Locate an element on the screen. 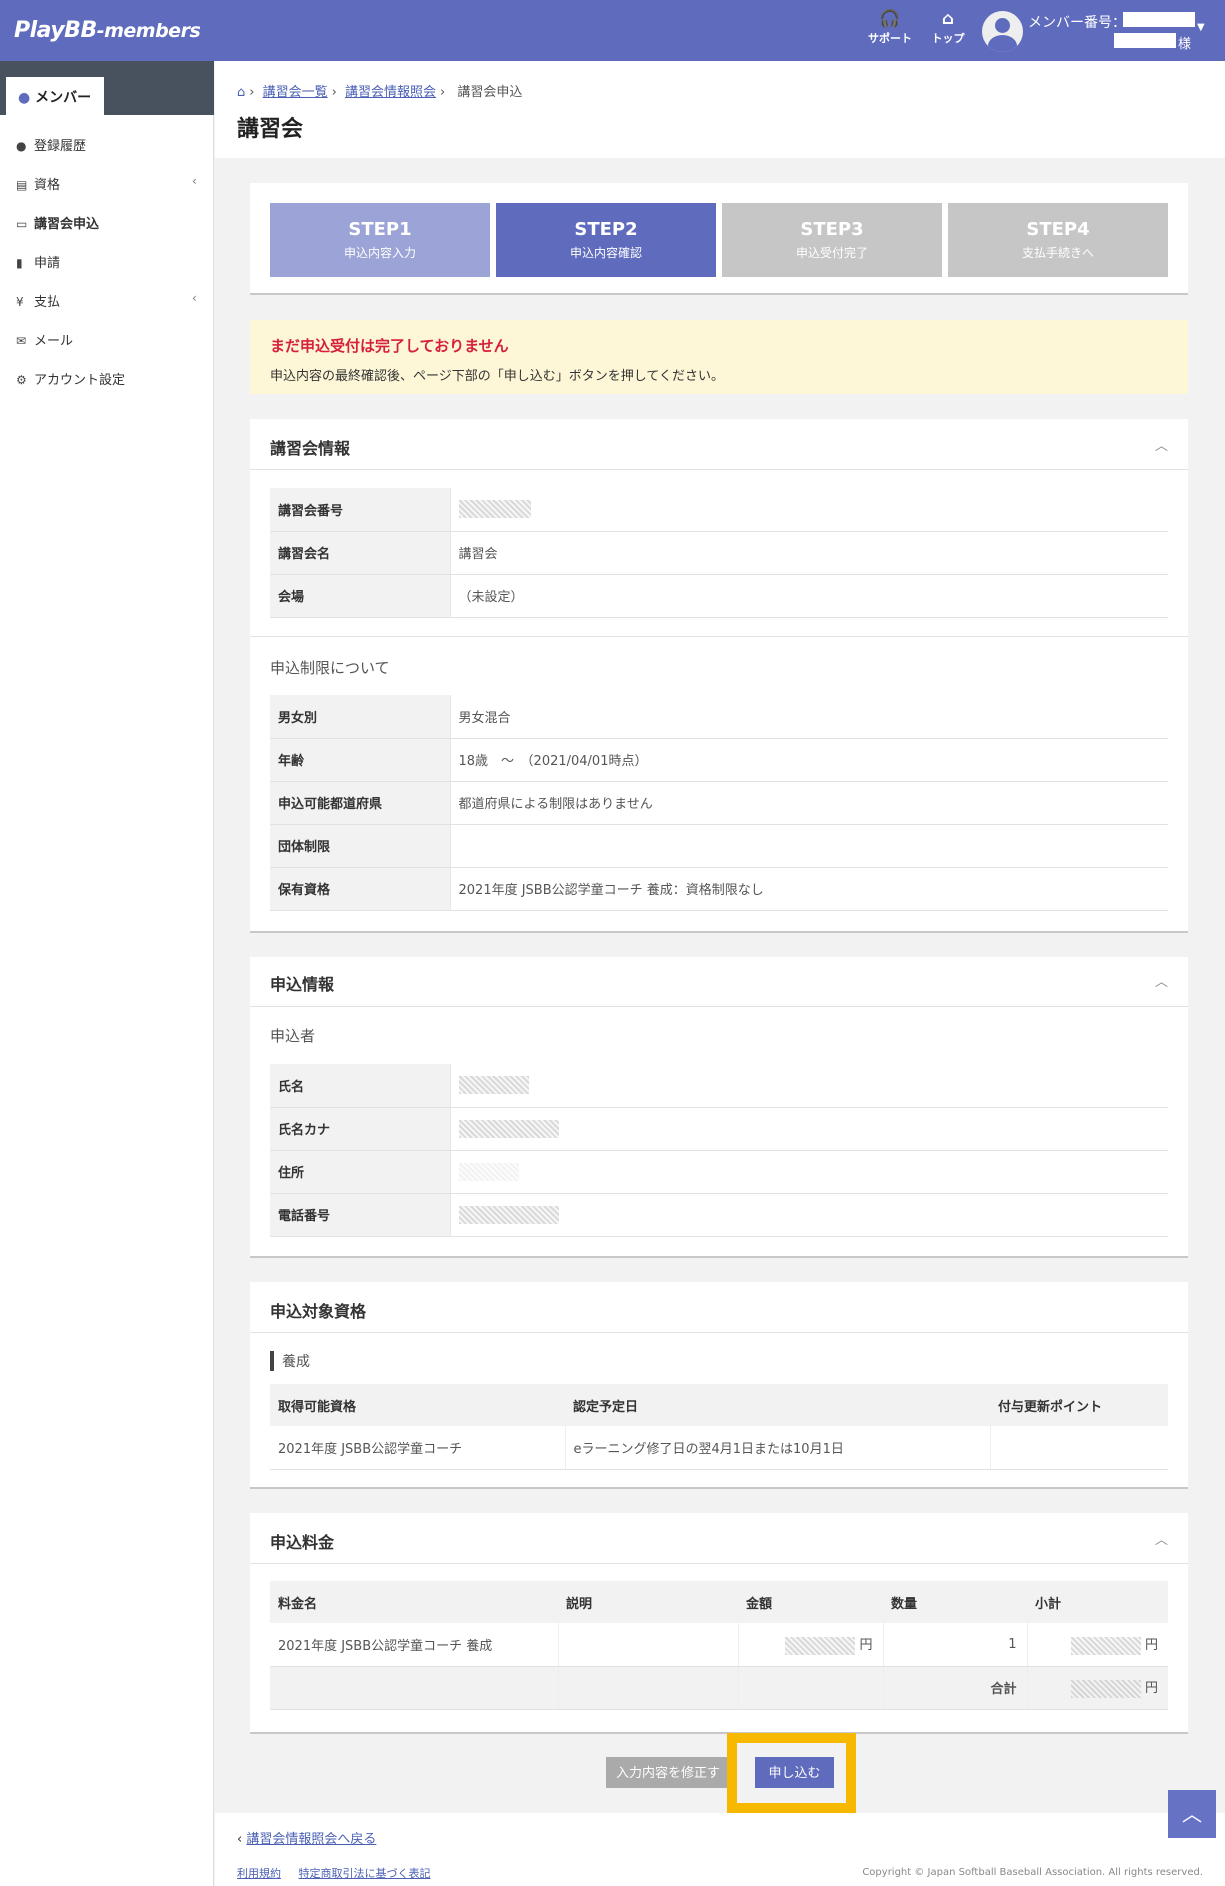  sidebar-item-course-apply: ▭ 講習会申込 is located at coordinates (57, 222).